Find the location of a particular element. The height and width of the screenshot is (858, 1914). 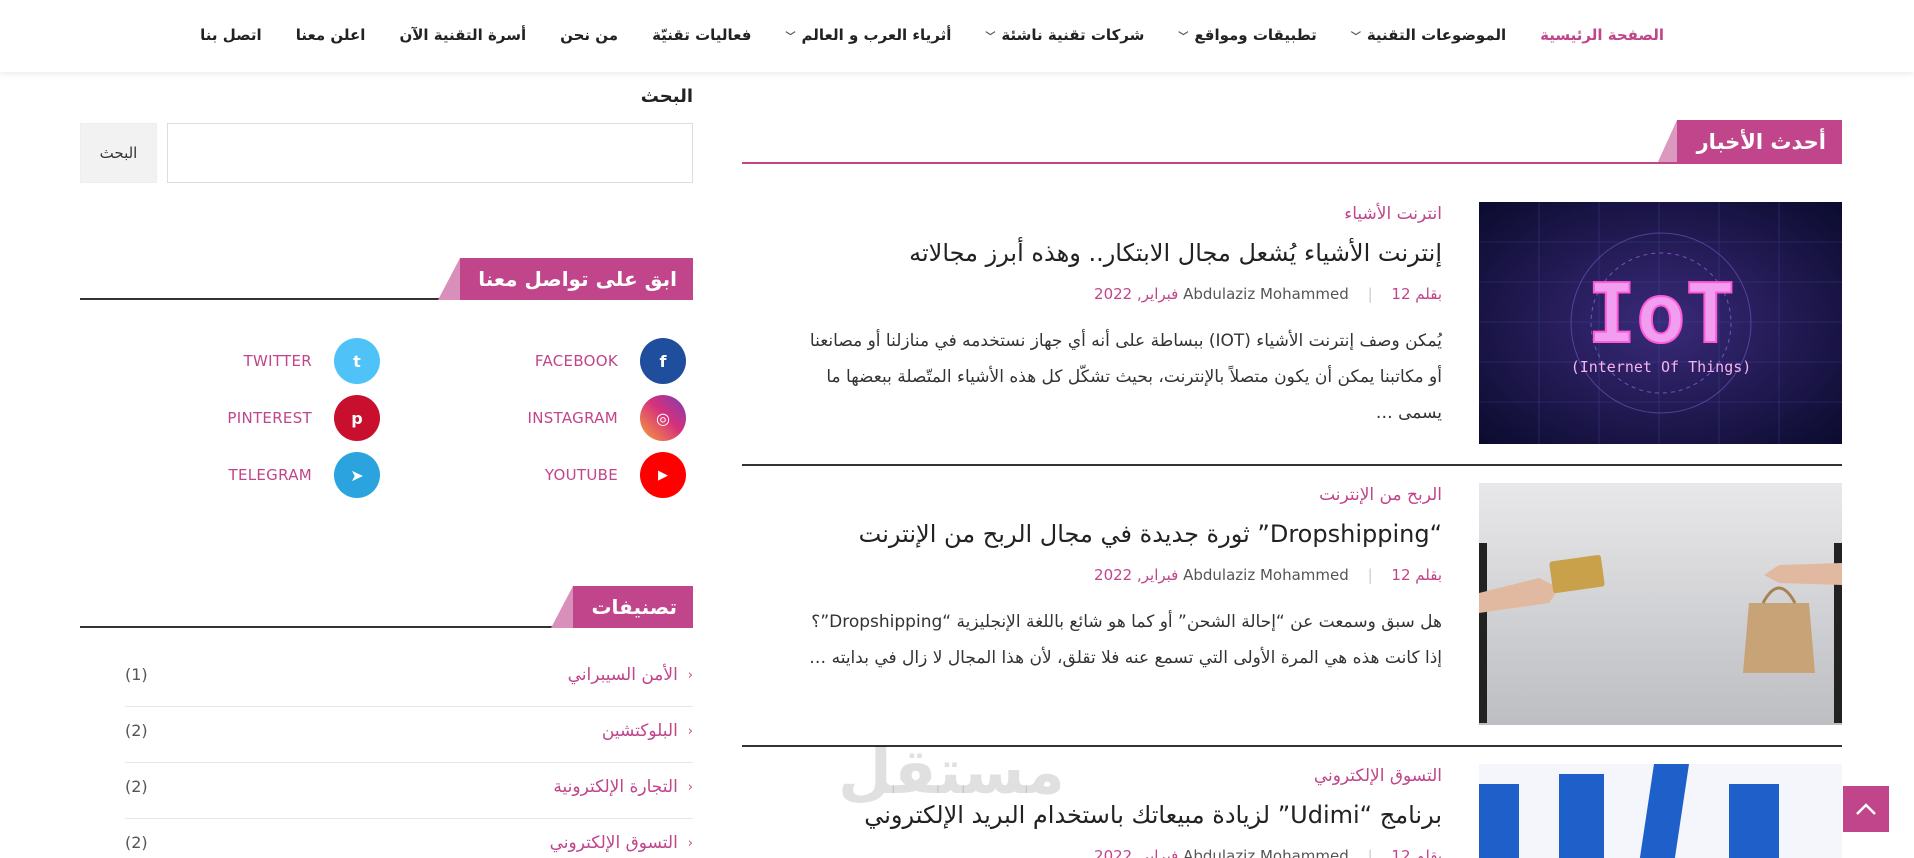

nav-item-label: أثرياء العرب و العالم is located at coordinates (876, 35).